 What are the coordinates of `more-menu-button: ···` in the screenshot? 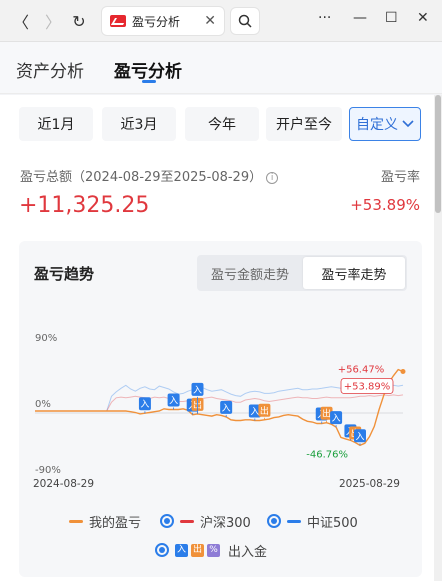 It's located at (324, 18).